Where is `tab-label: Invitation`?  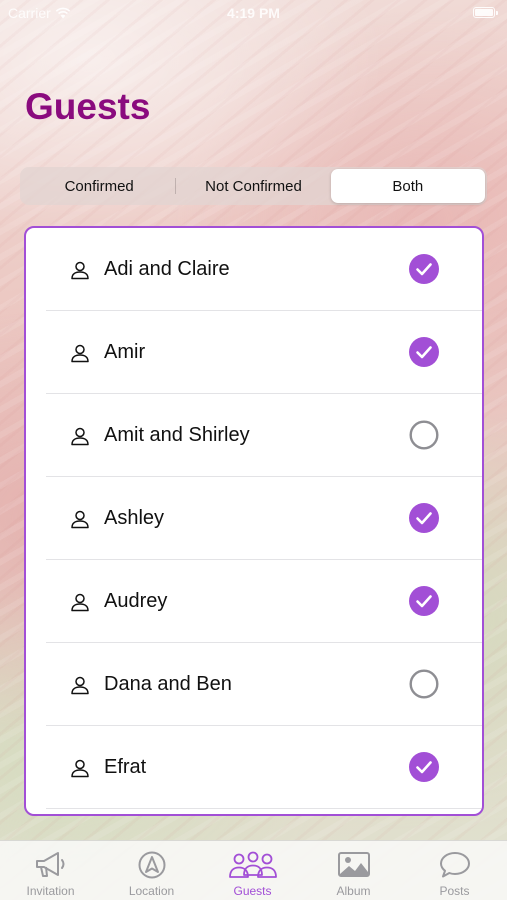 tab-label: Invitation is located at coordinates (50, 891).